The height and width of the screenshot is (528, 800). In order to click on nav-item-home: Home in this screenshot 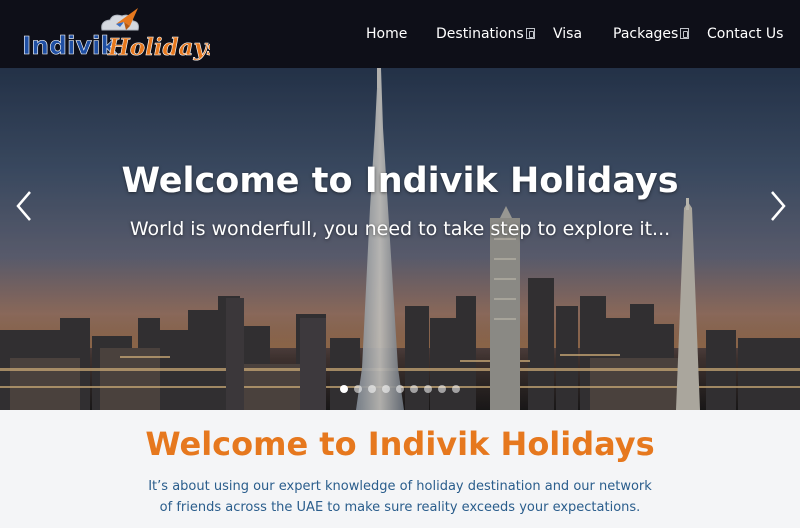, I will do `click(386, 34)`.